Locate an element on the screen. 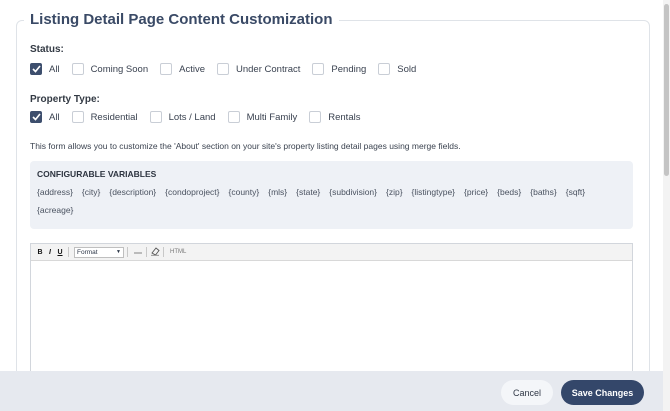 The height and width of the screenshot is (411, 670). property-type-lots-land-label: Lots / Land is located at coordinates (192, 117).